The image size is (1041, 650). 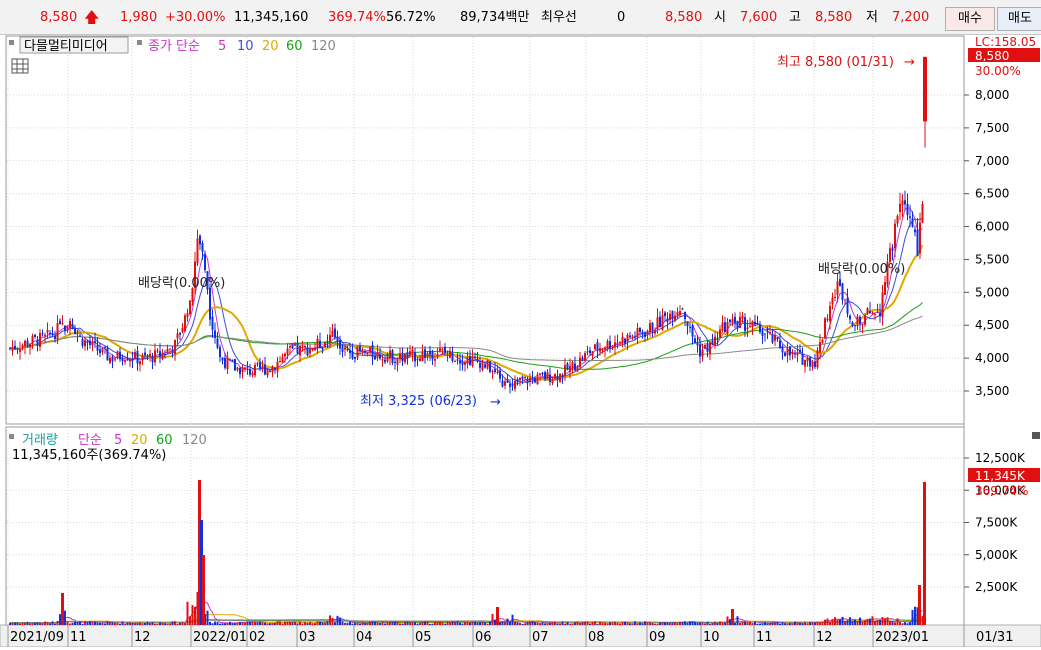 I want to click on panel-close-icon, so click(x=1036, y=435).